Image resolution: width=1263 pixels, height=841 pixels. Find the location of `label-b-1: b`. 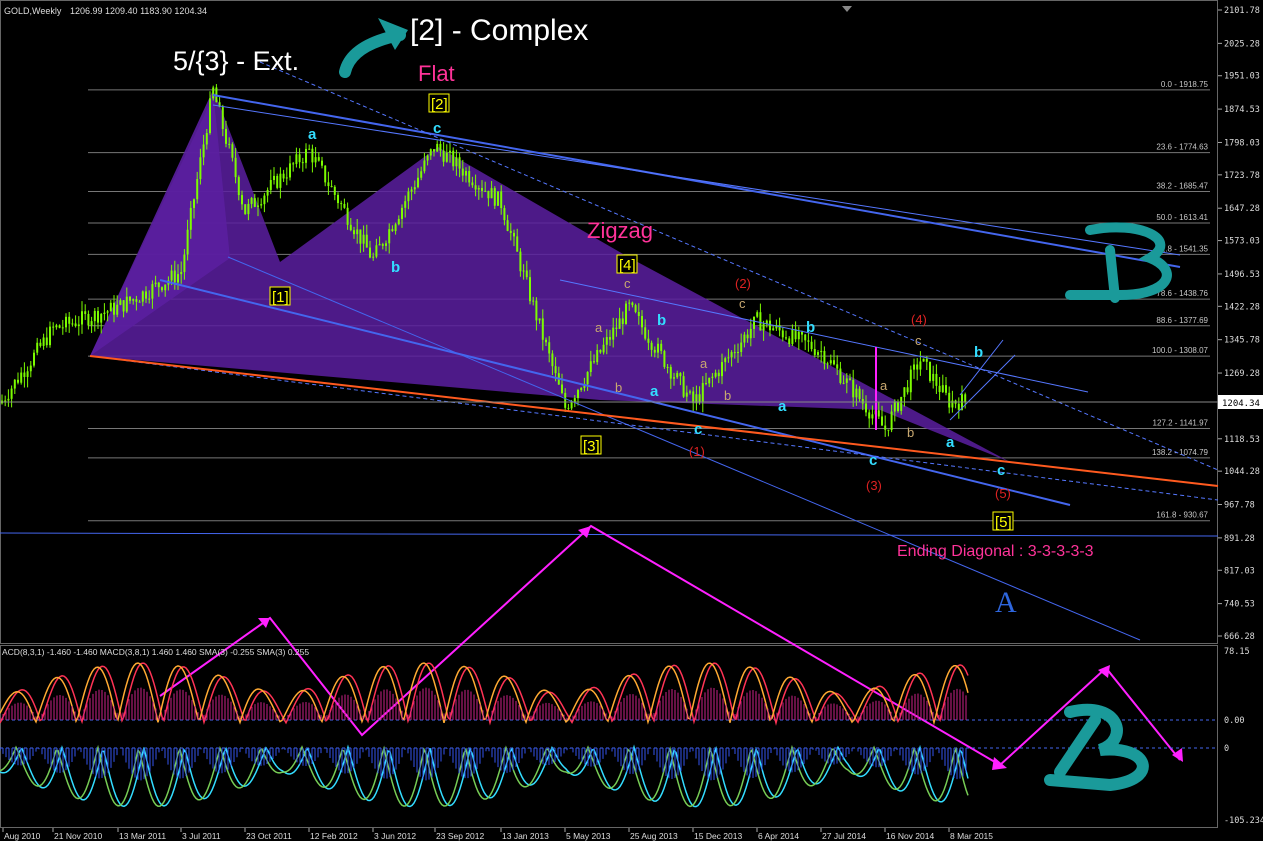

label-b-1: b is located at coordinates (395, 267).